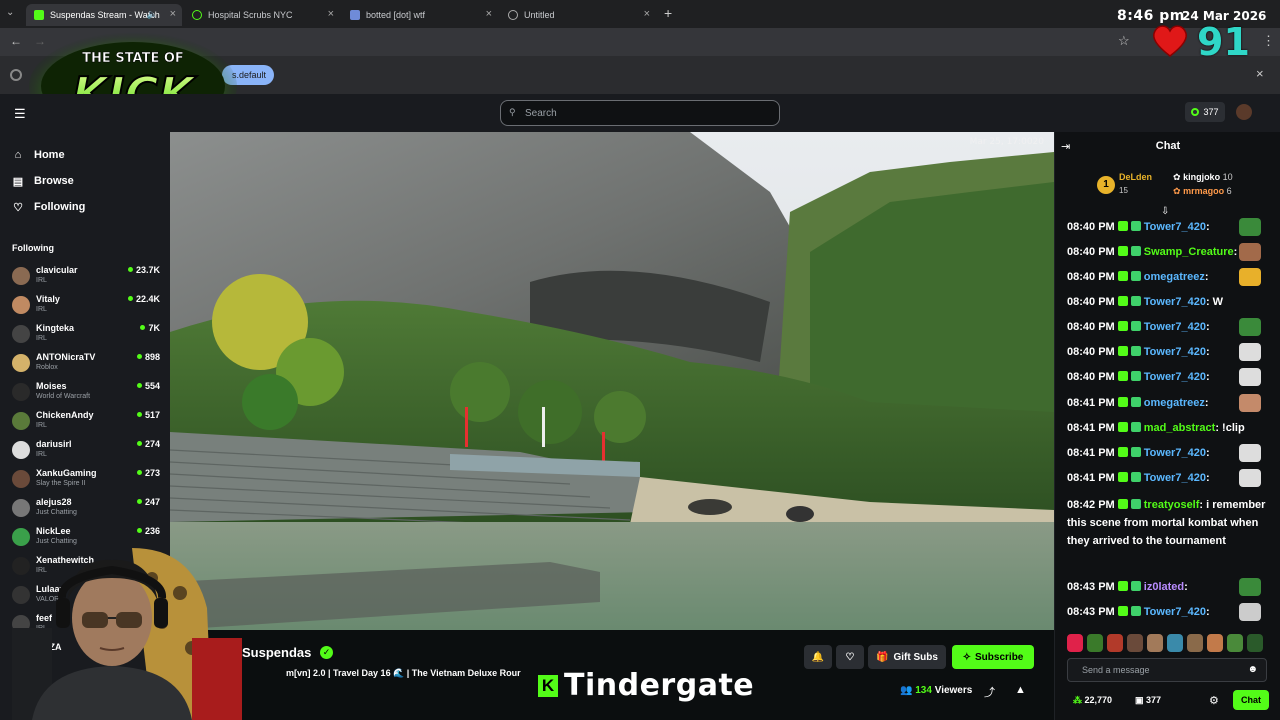  I want to click on pinned-expand-icon: ⇩, so click(1165, 211).